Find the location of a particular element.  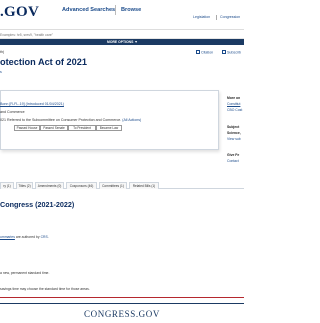

sidebar-more-on: More on Constitut CBO Cost is located at coordinates (235, 104).